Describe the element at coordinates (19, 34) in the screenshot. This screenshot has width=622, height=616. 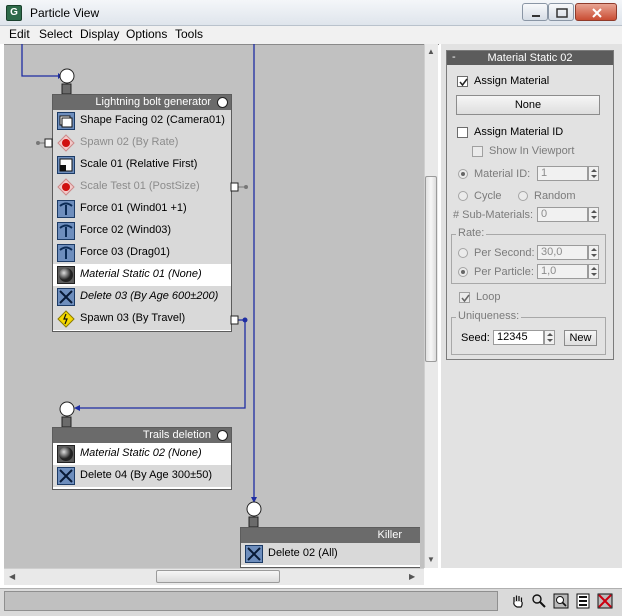
I see `menu-edit: Edit` at that location.